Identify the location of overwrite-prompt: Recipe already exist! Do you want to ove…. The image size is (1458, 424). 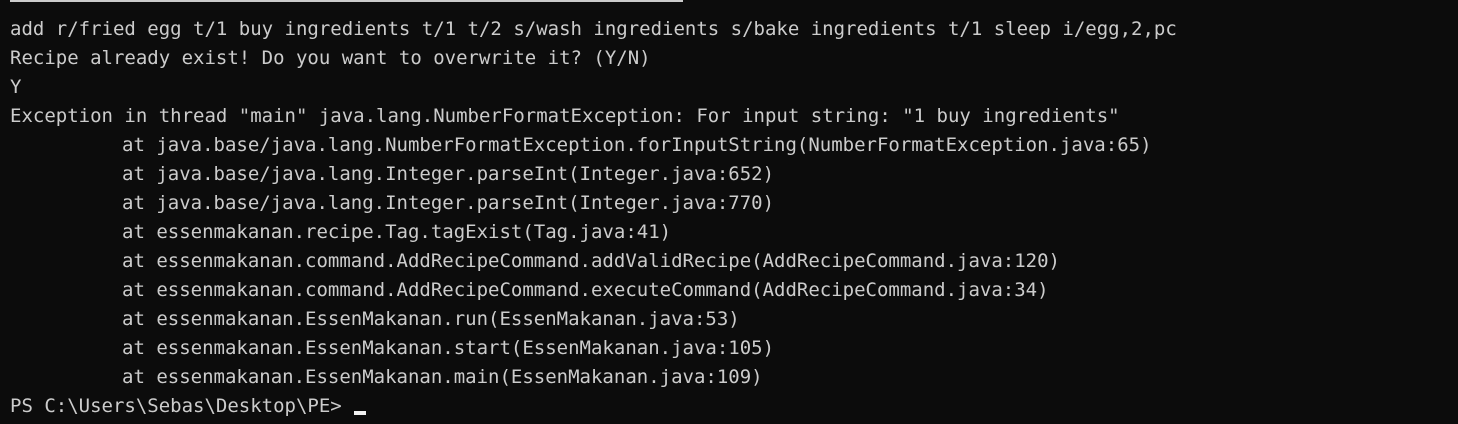
(330, 58).